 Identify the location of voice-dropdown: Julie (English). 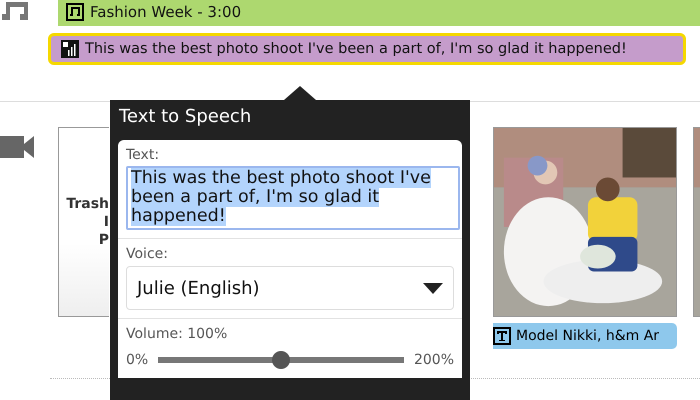
(290, 288).